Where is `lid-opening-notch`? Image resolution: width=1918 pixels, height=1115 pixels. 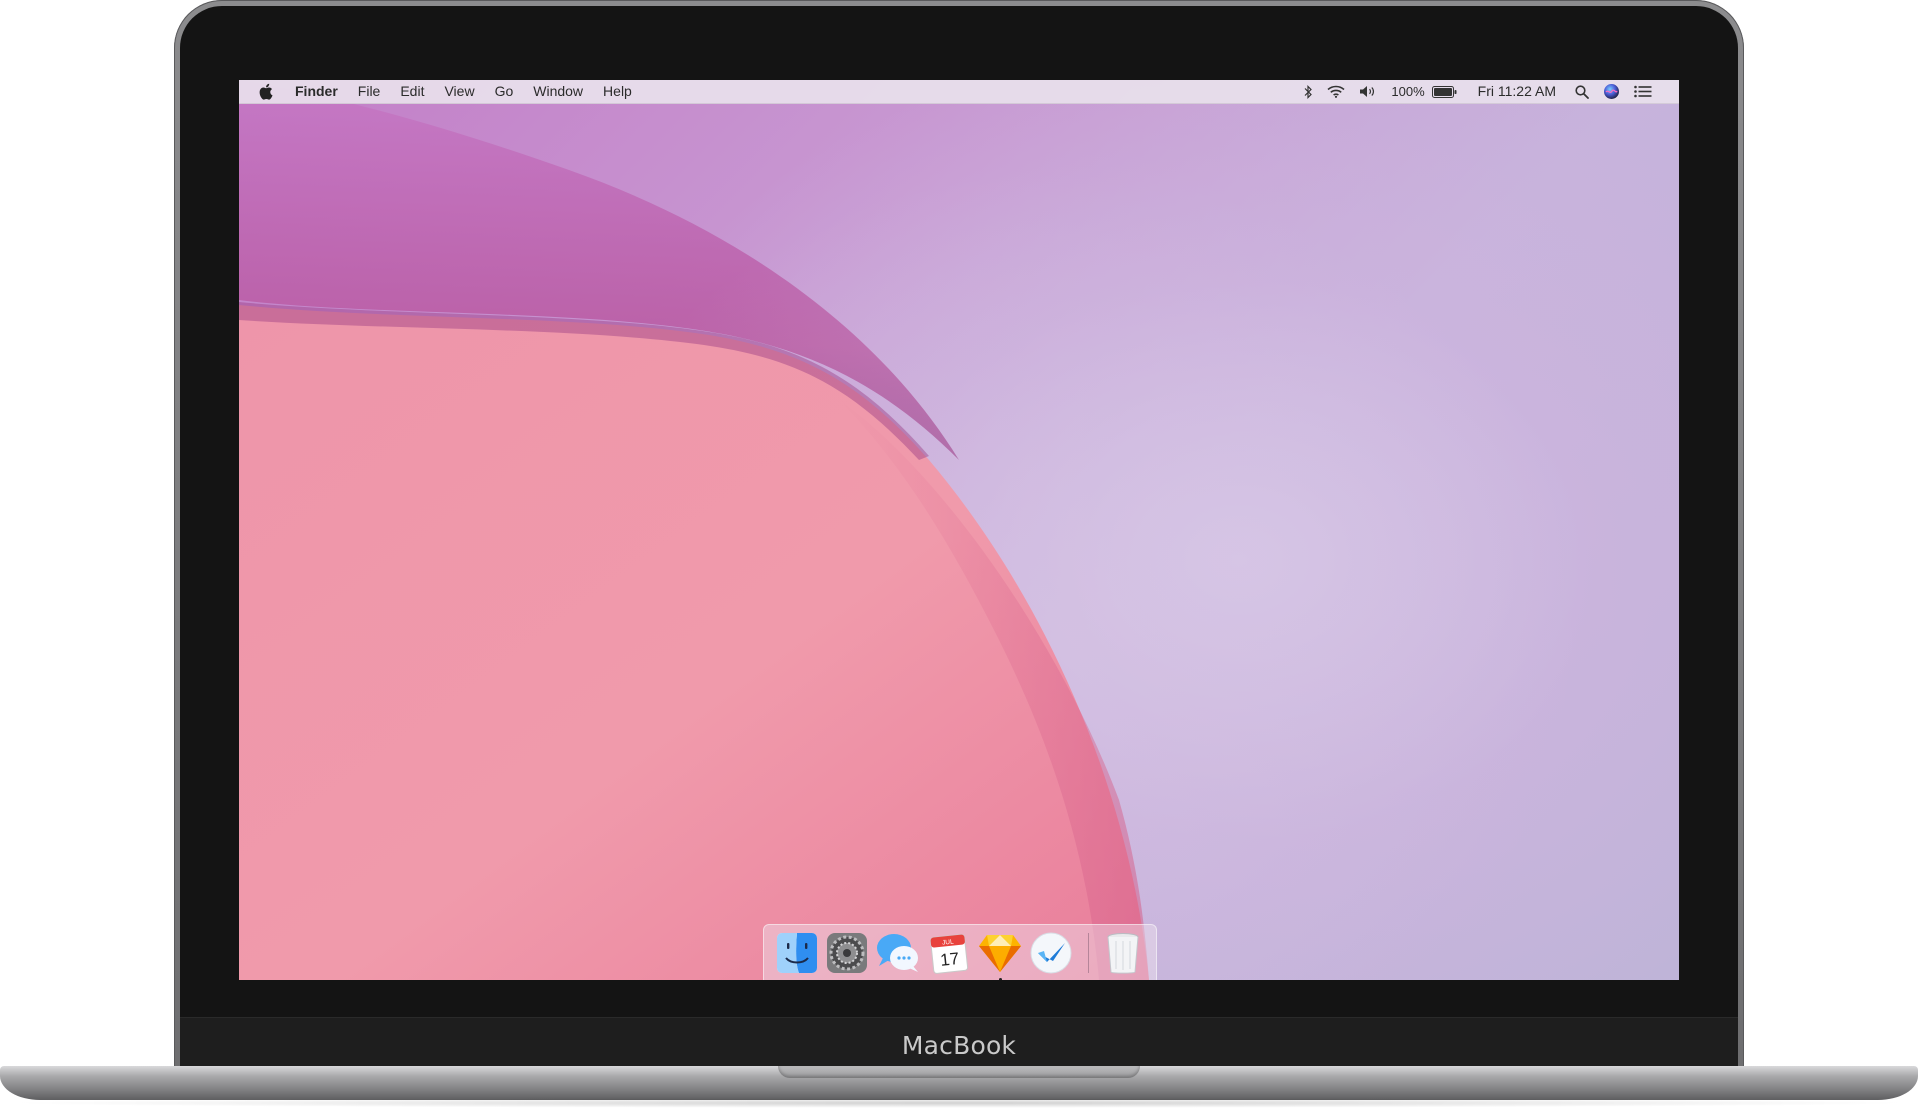
lid-opening-notch is located at coordinates (959, 1072).